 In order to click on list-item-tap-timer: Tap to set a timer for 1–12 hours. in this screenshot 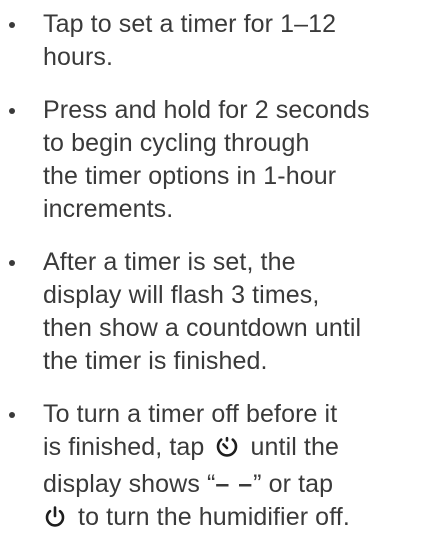, I will do `click(212, 41)`.